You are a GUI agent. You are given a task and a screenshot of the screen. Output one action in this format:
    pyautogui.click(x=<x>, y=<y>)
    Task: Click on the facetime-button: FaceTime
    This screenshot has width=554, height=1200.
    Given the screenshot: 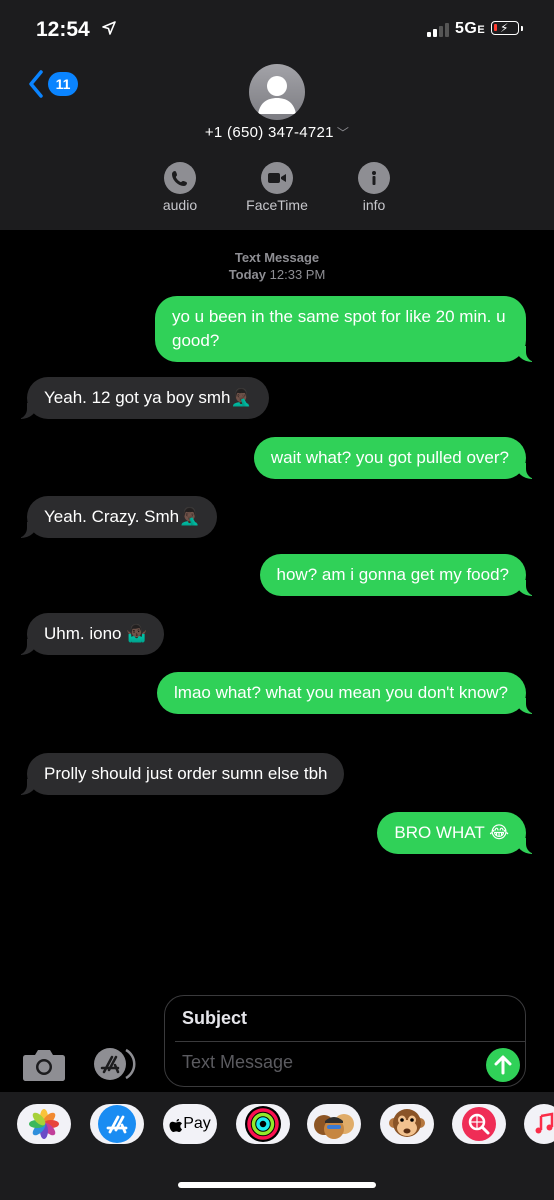 What is the action you would take?
    pyautogui.click(x=277, y=187)
    